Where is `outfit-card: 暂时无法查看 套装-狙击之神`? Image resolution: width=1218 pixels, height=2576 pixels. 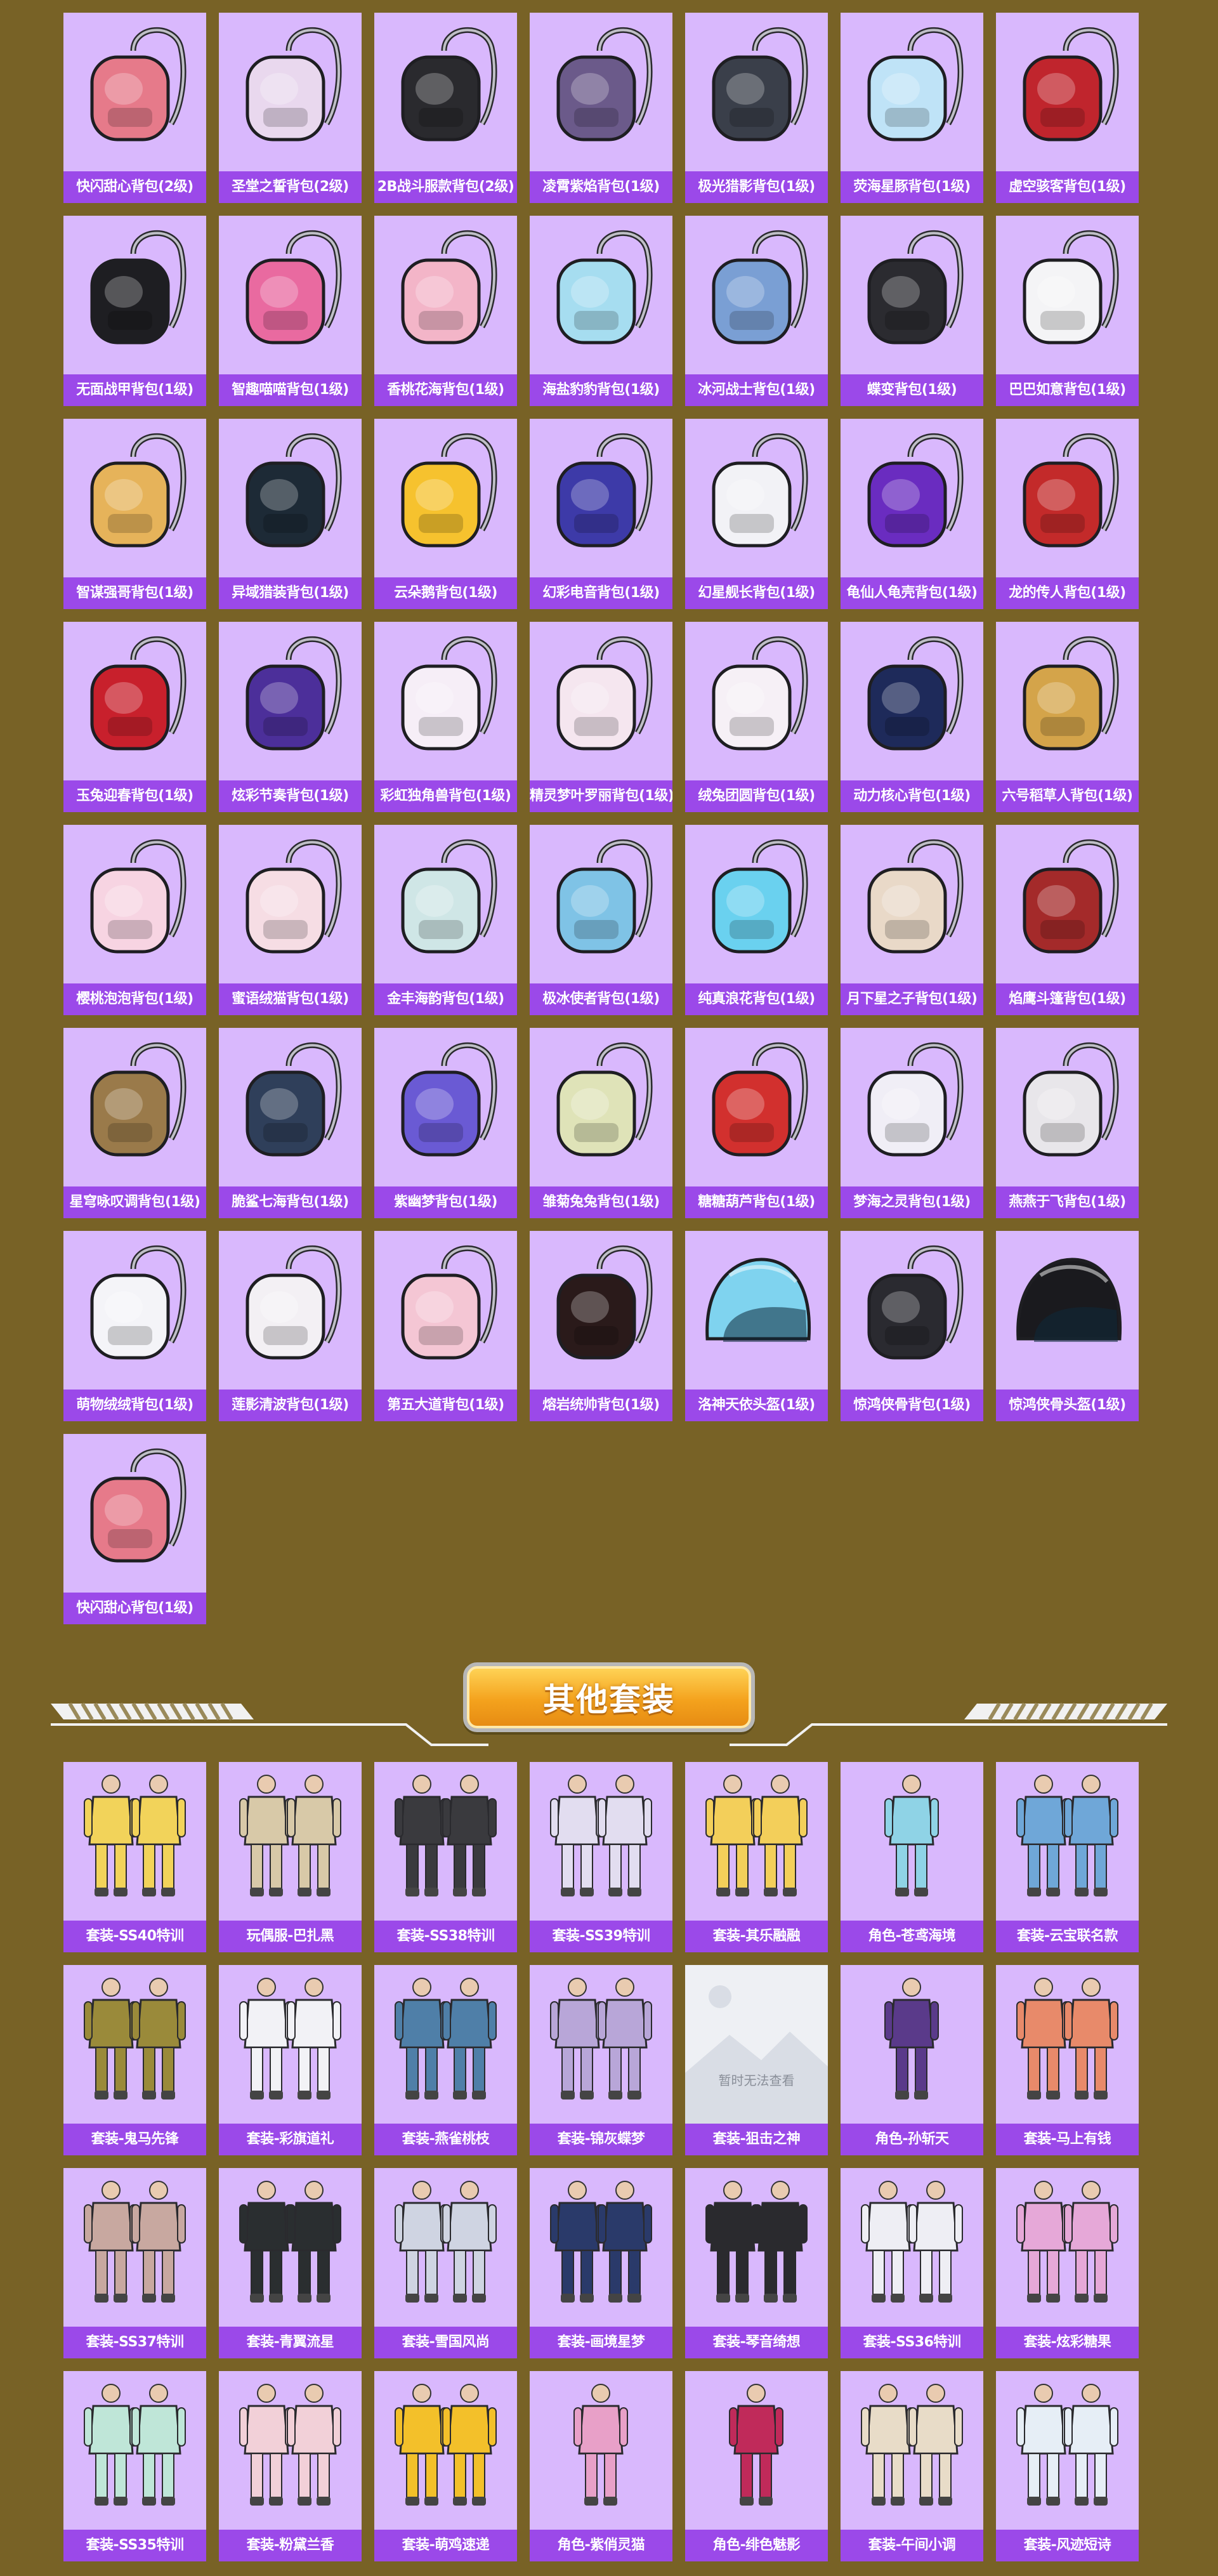
outfit-card: 暂时无法查看 套装-狙击之神 is located at coordinates (756, 2060).